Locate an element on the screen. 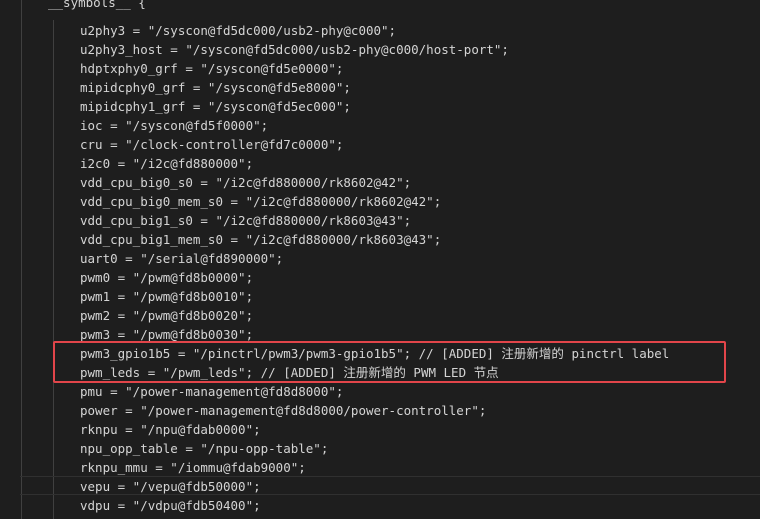 This screenshot has width=760, height=519. code-line: pmu = "/power-management@fd8d8000"; is located at coordinates (380, 391).